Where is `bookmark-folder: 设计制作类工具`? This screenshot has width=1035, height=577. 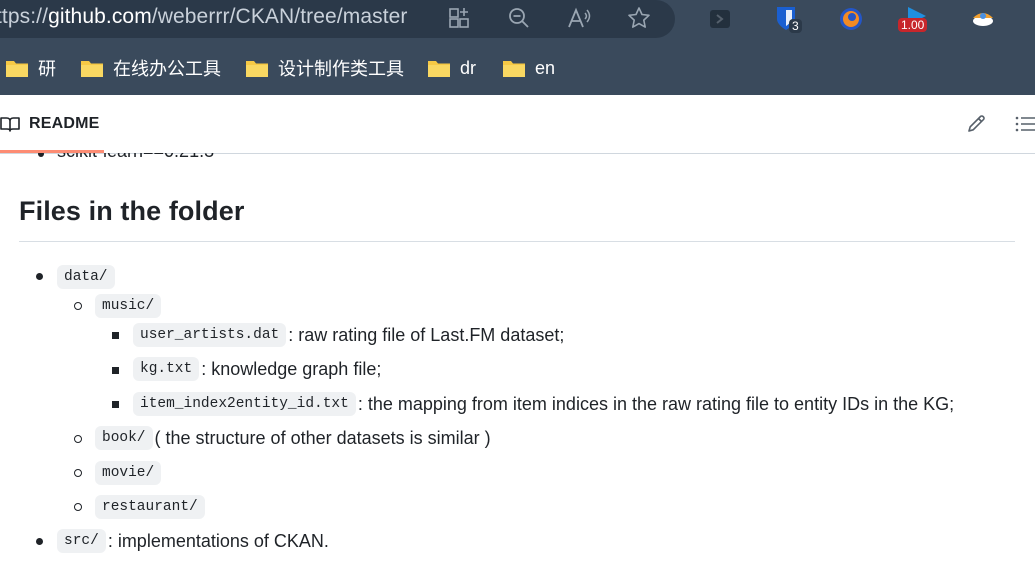 bookmark-folder: 设计制作类工具 is located at coordinates (324, 68).